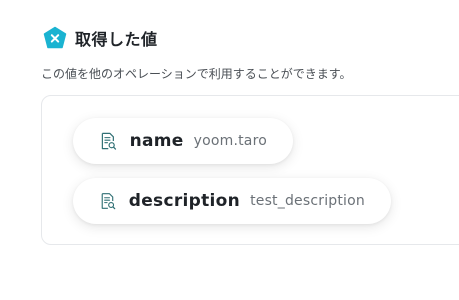  I want to click on value-text: test_description, so click(307, 201).